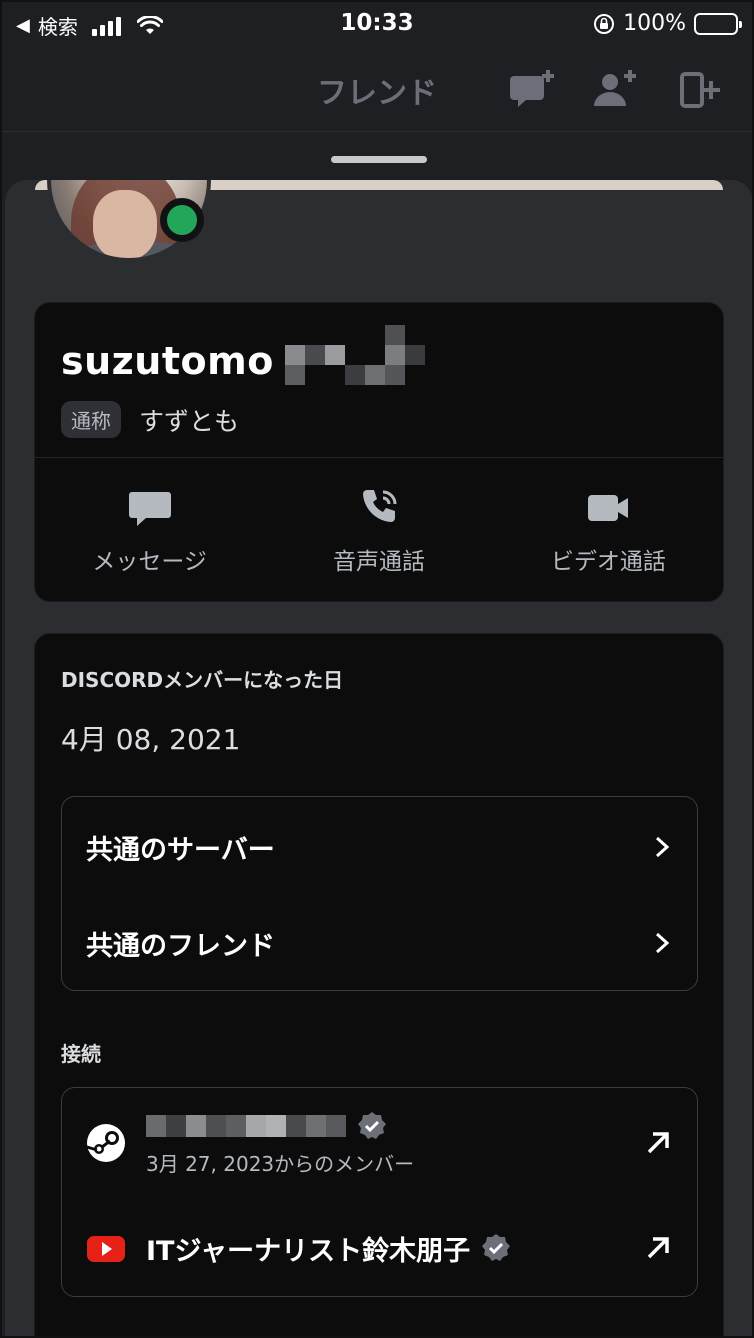 The image size is (754, 1338). I want to click on add-friend-icon, so click(614, 90).